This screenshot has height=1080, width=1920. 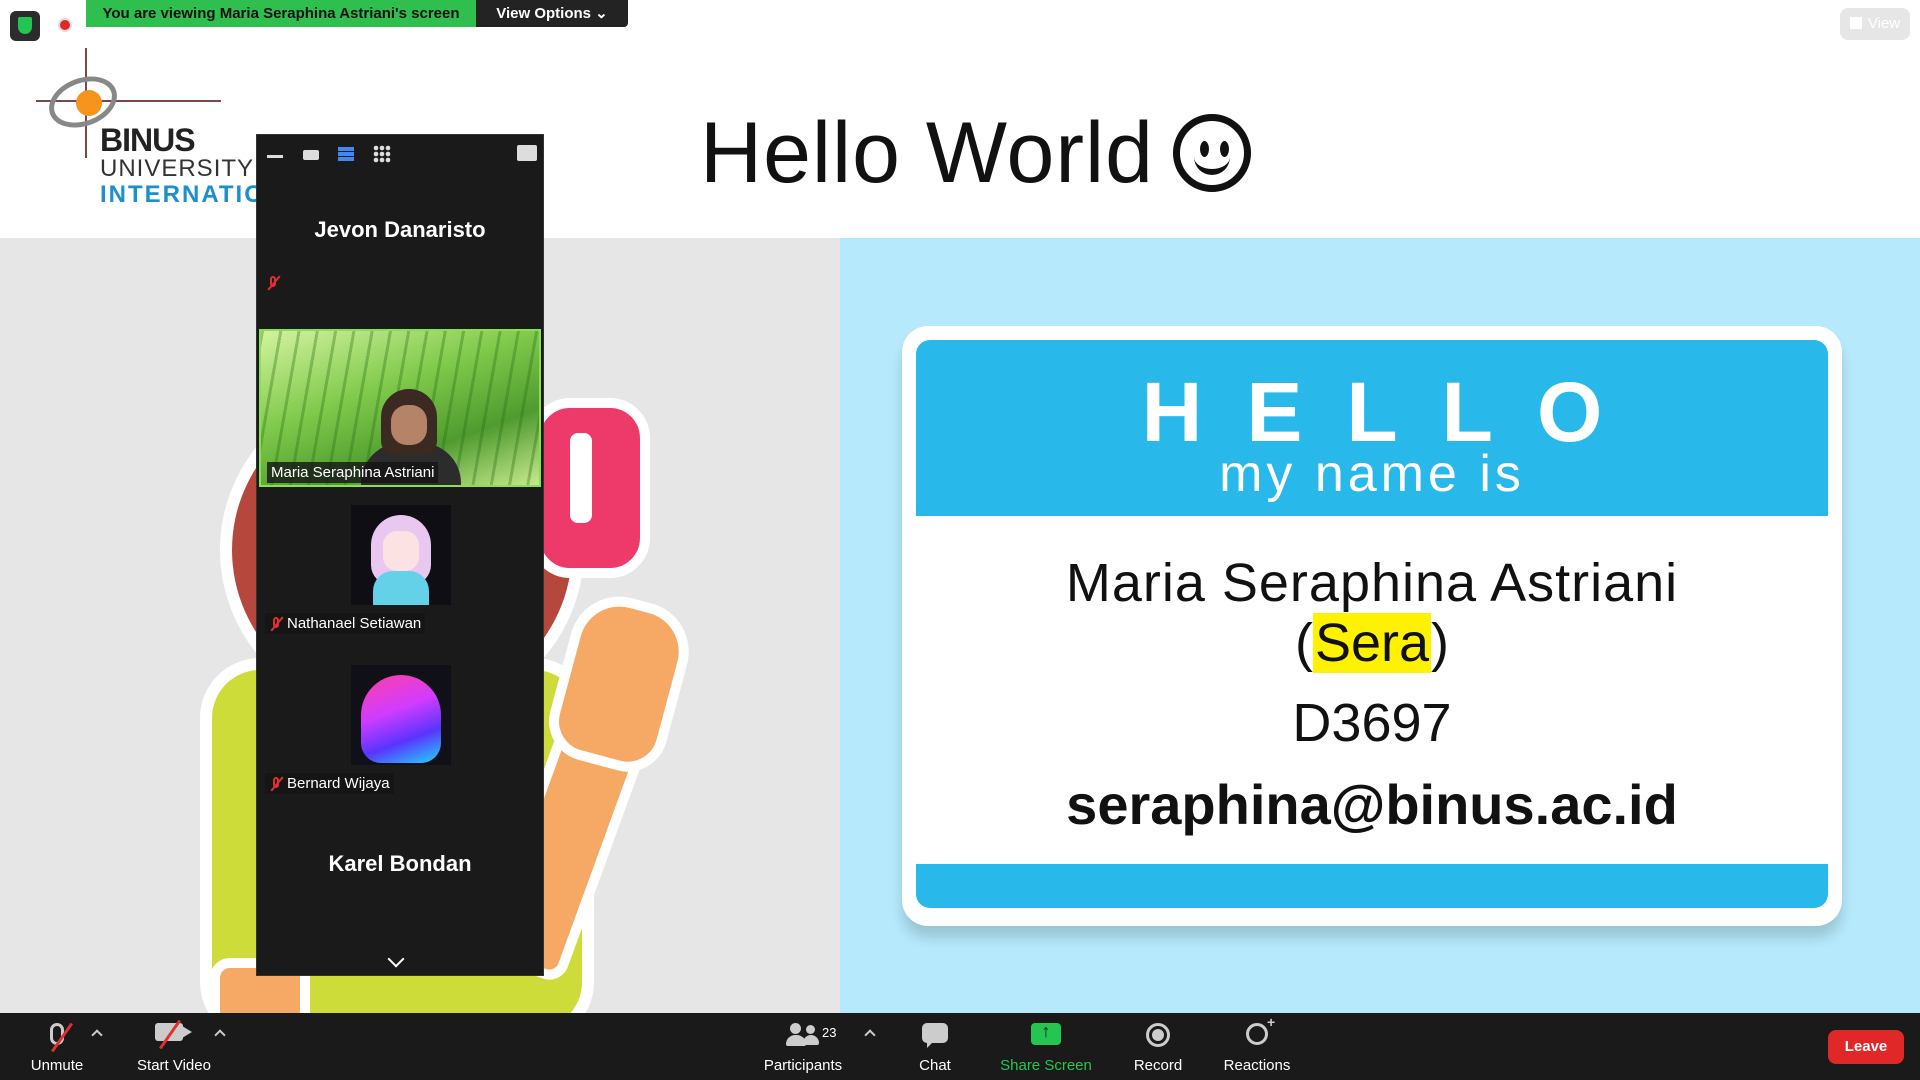 What do you see at coordinates (1884, 23) in the screenshot?
I see `view-button-label: View` at bounding box center [1884, 23].